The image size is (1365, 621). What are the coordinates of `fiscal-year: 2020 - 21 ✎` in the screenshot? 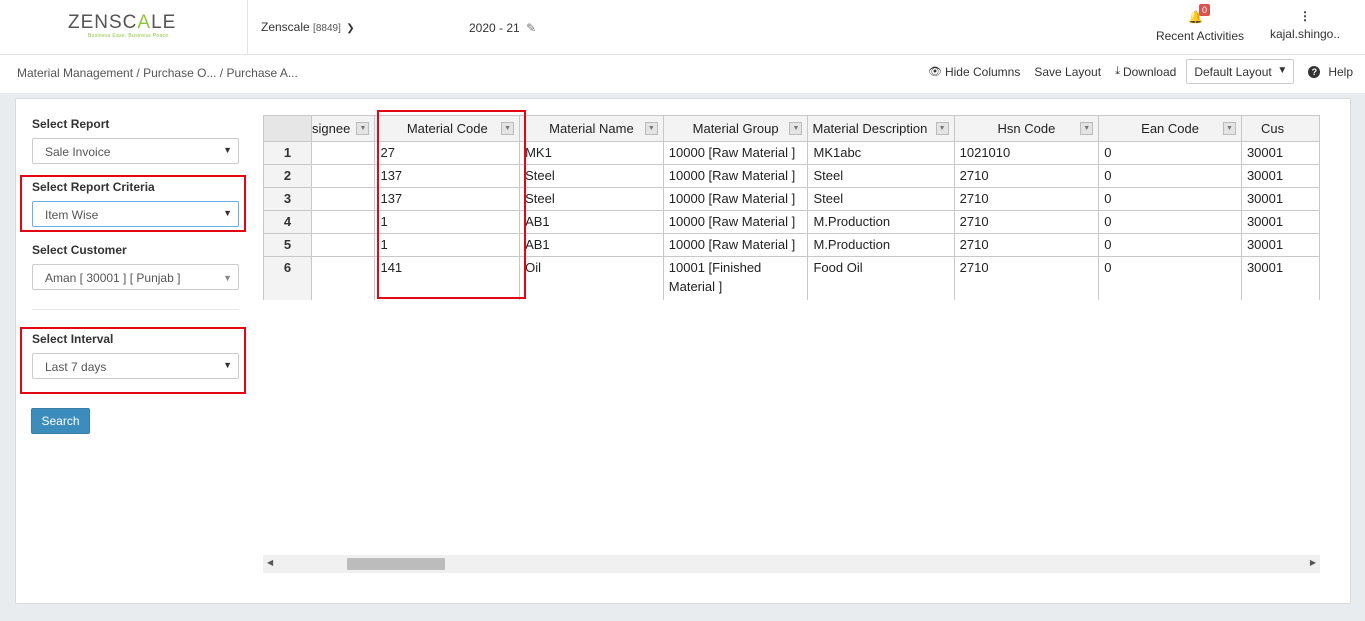 It's located at (502, 28).